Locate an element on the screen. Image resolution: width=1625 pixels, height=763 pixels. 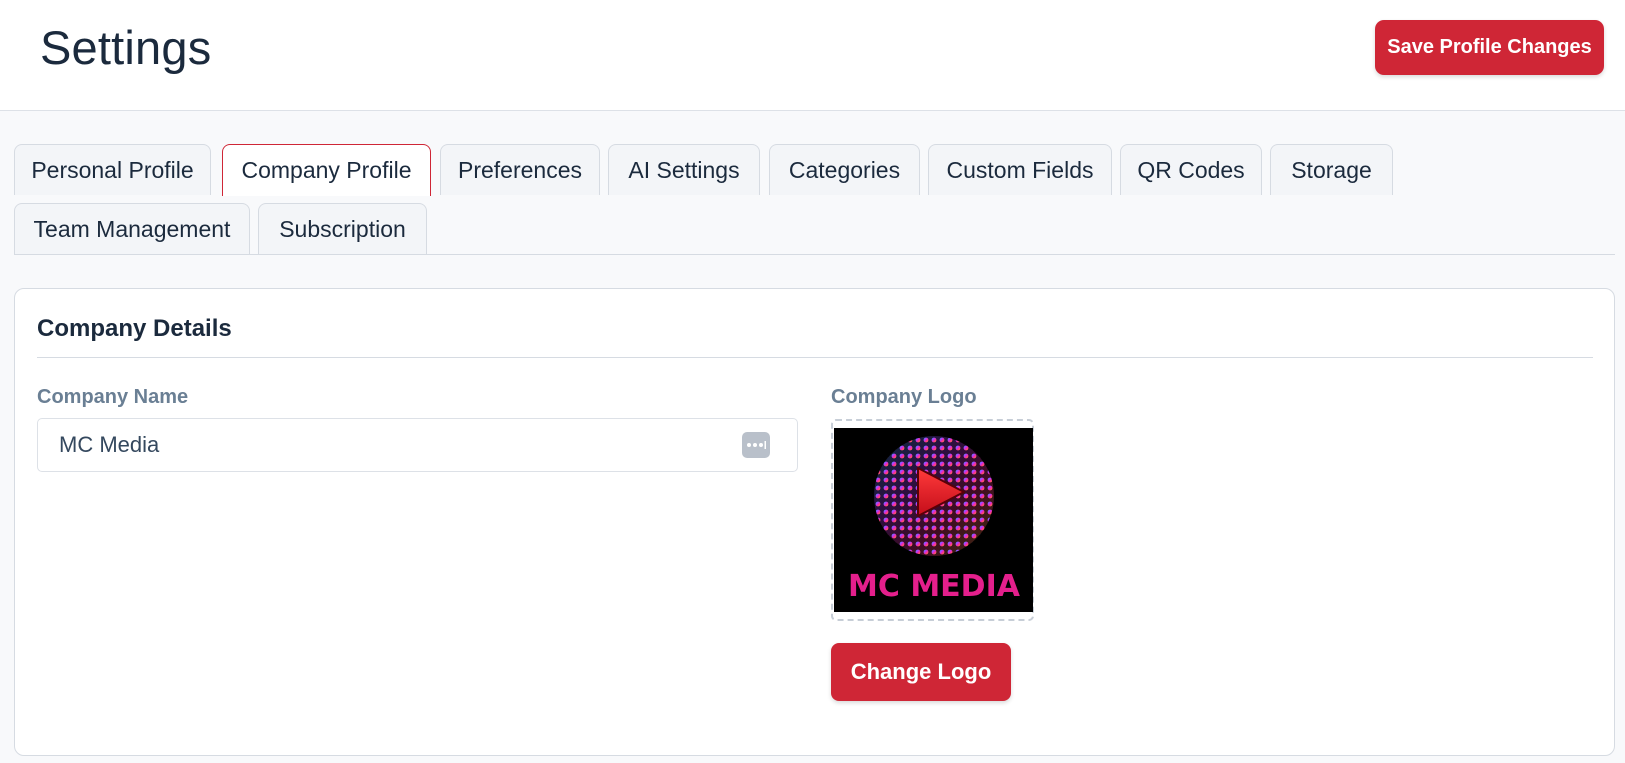
tab-team-management: Team Management is located at coordinates (132, 228).